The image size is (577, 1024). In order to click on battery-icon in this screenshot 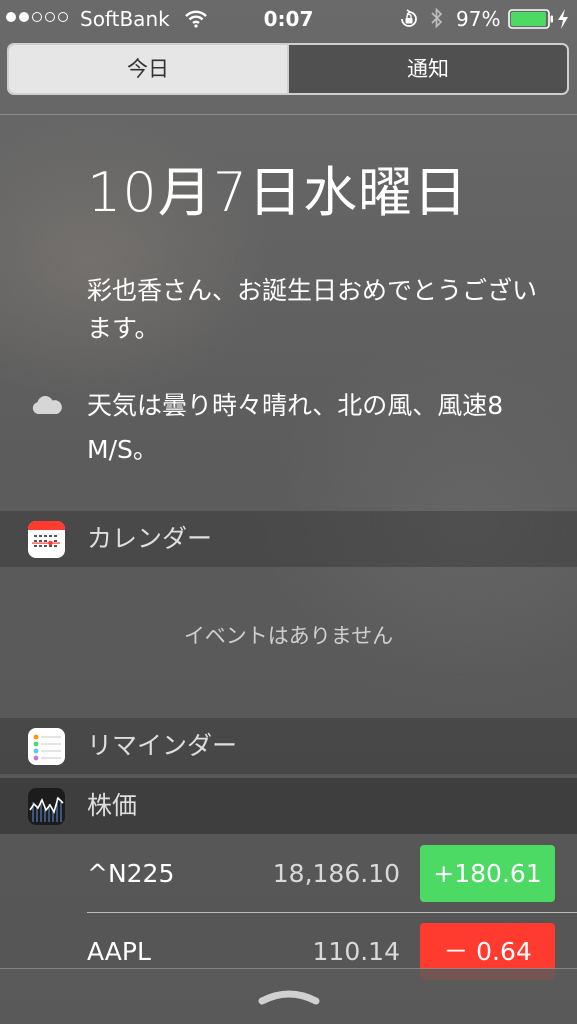, I will do `click(531, 21)`.